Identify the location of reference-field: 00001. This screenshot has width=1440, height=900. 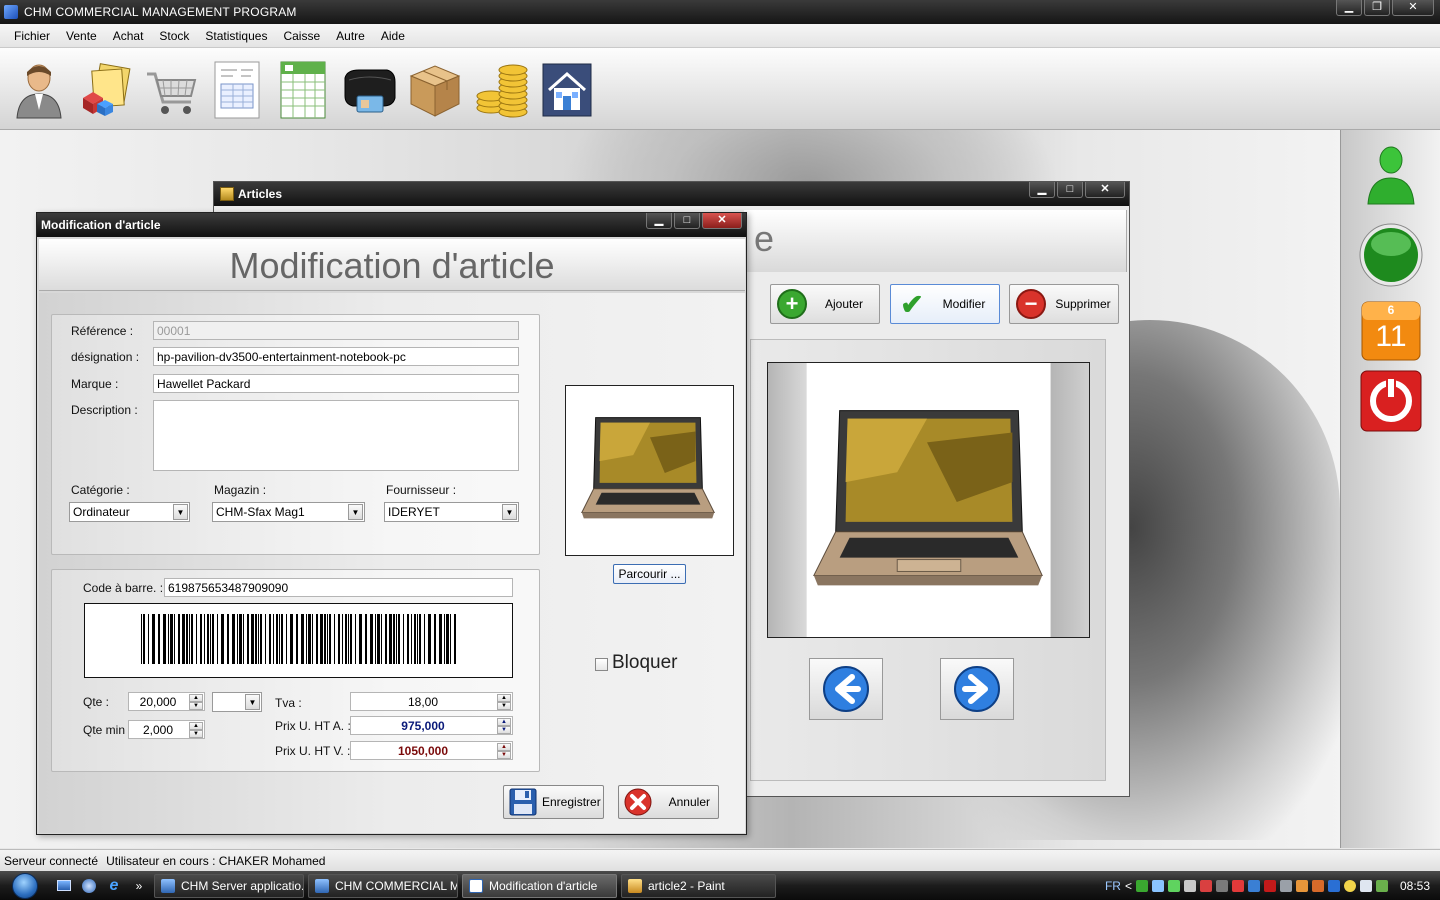
(336, 330).